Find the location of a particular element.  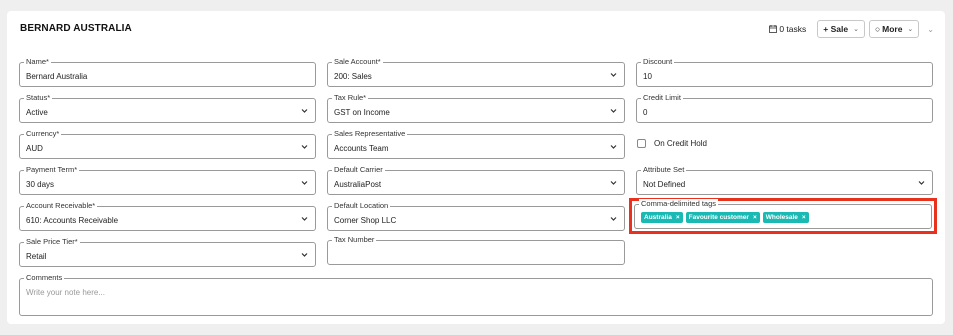

attribute-set-value: Not Defined is located at coordinates (664, 184).